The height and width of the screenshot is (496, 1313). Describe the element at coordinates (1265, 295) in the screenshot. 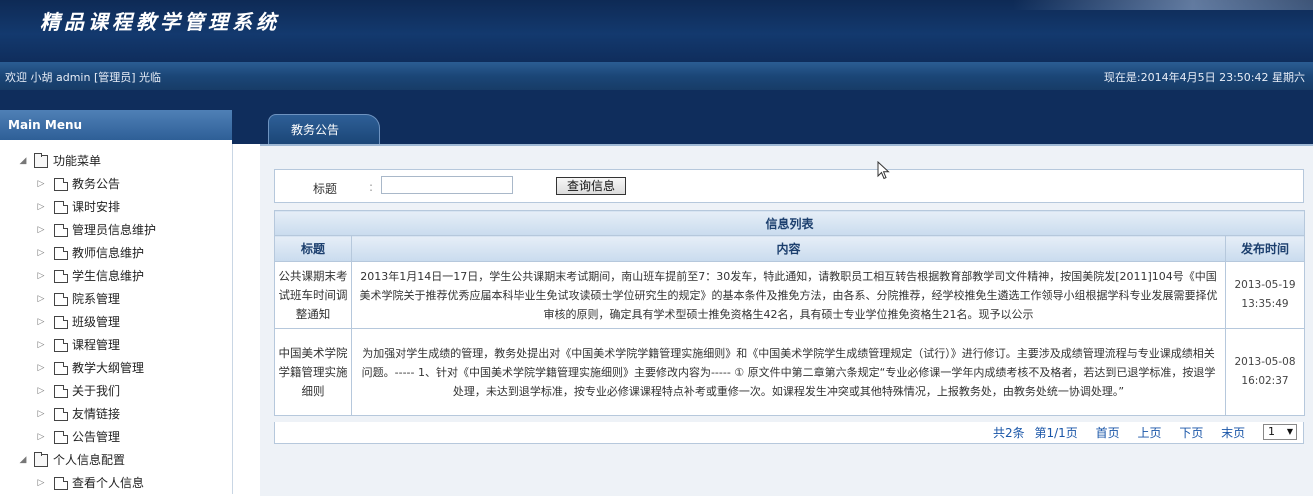

I see `row-date: 2013-05-19 13:35:49` at that location.